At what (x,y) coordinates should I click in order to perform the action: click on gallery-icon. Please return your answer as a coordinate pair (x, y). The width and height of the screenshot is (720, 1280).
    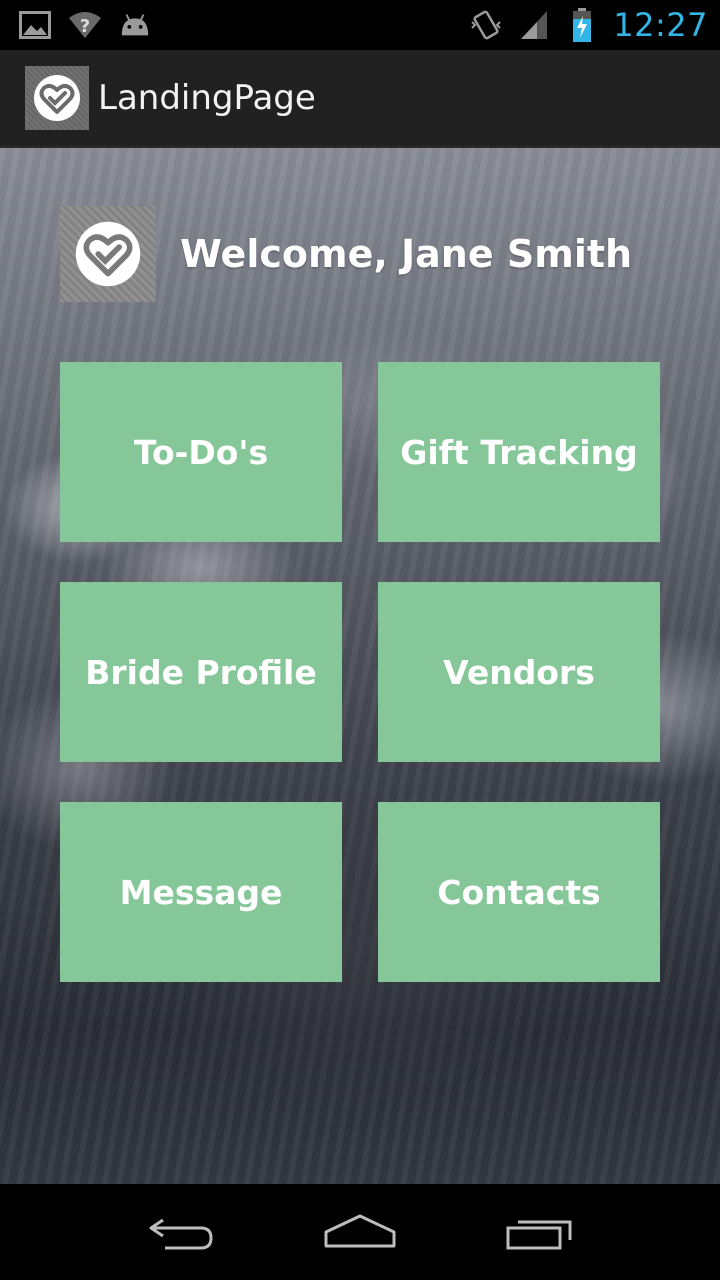
    Looking at the image, I should click on (35, 25).